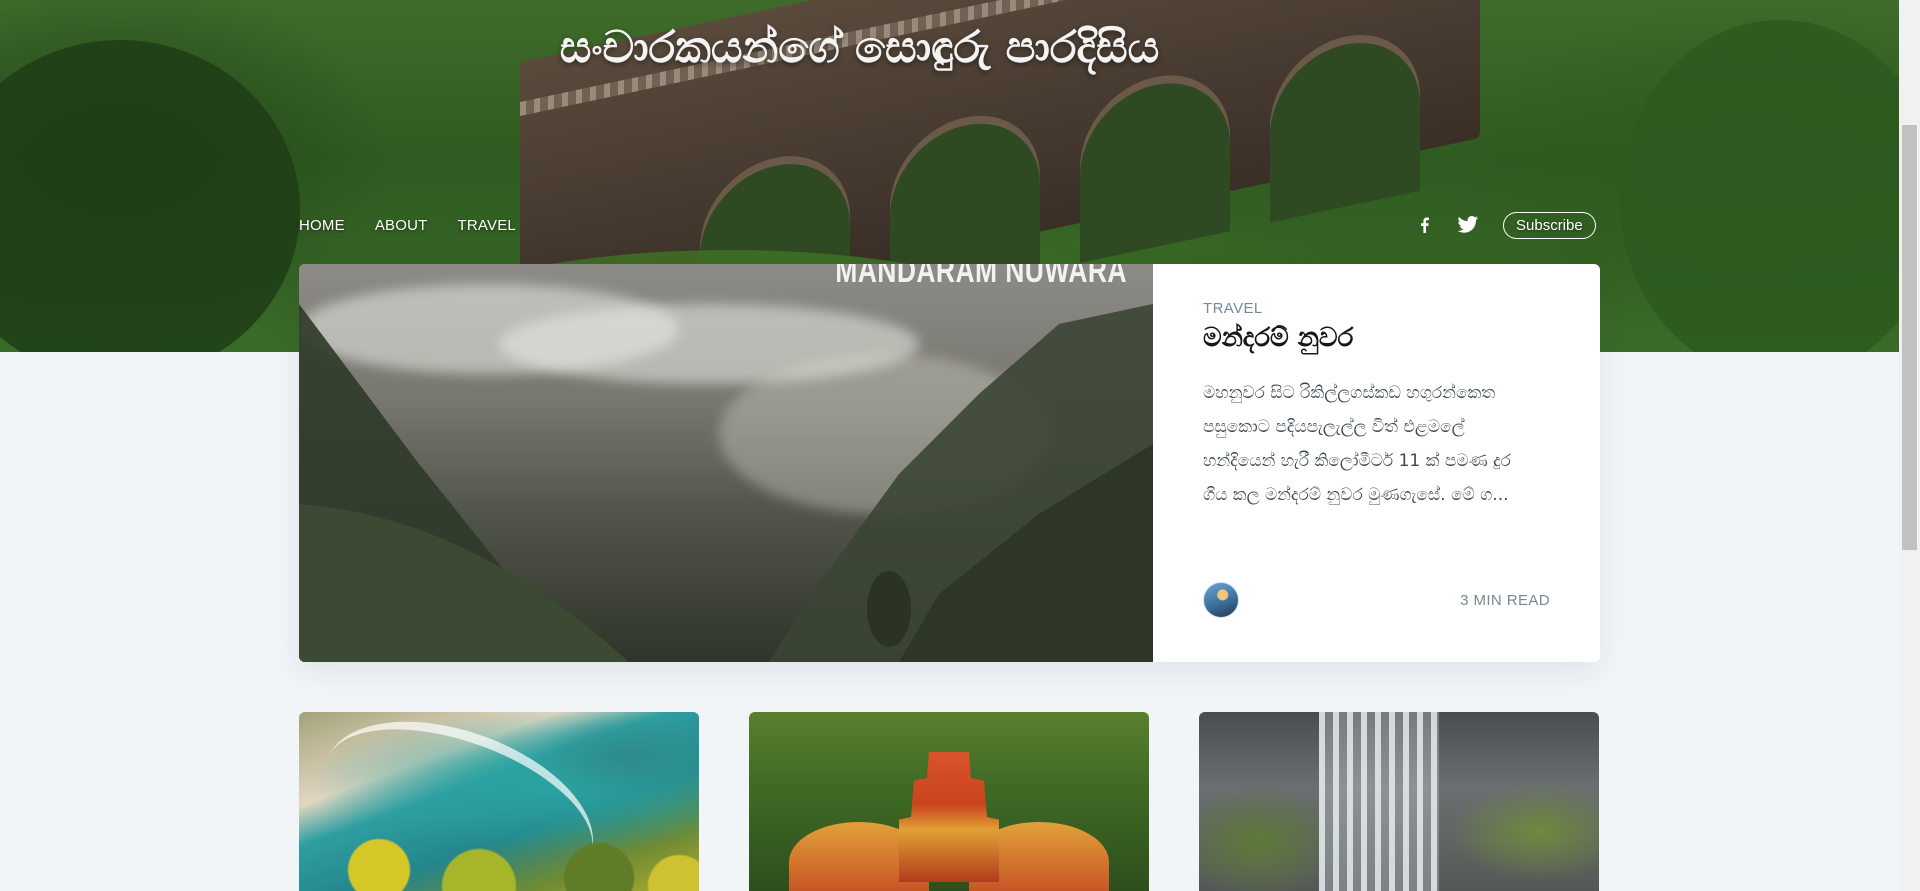 The image size is (1920, 891). What do you see at coordinates (1505, 600) in the screenshot?
I see `reading-time: 3 MIN READ` at bounding box center [1505, 600].